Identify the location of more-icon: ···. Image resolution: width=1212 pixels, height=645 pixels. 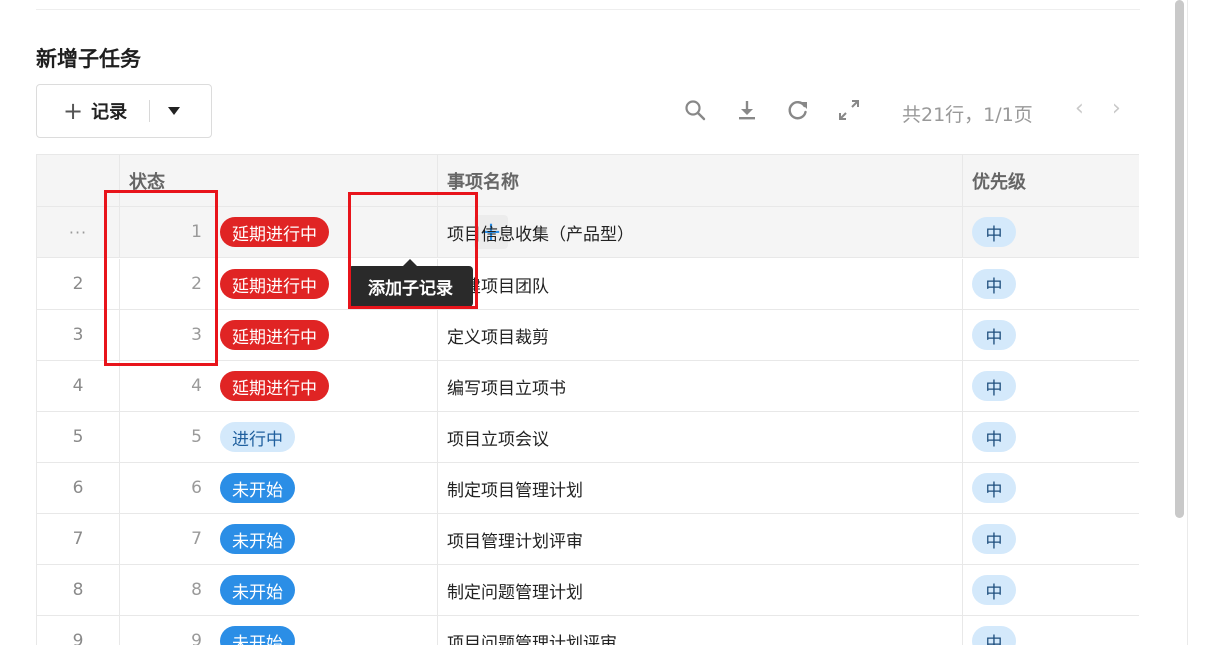
(78, 232).